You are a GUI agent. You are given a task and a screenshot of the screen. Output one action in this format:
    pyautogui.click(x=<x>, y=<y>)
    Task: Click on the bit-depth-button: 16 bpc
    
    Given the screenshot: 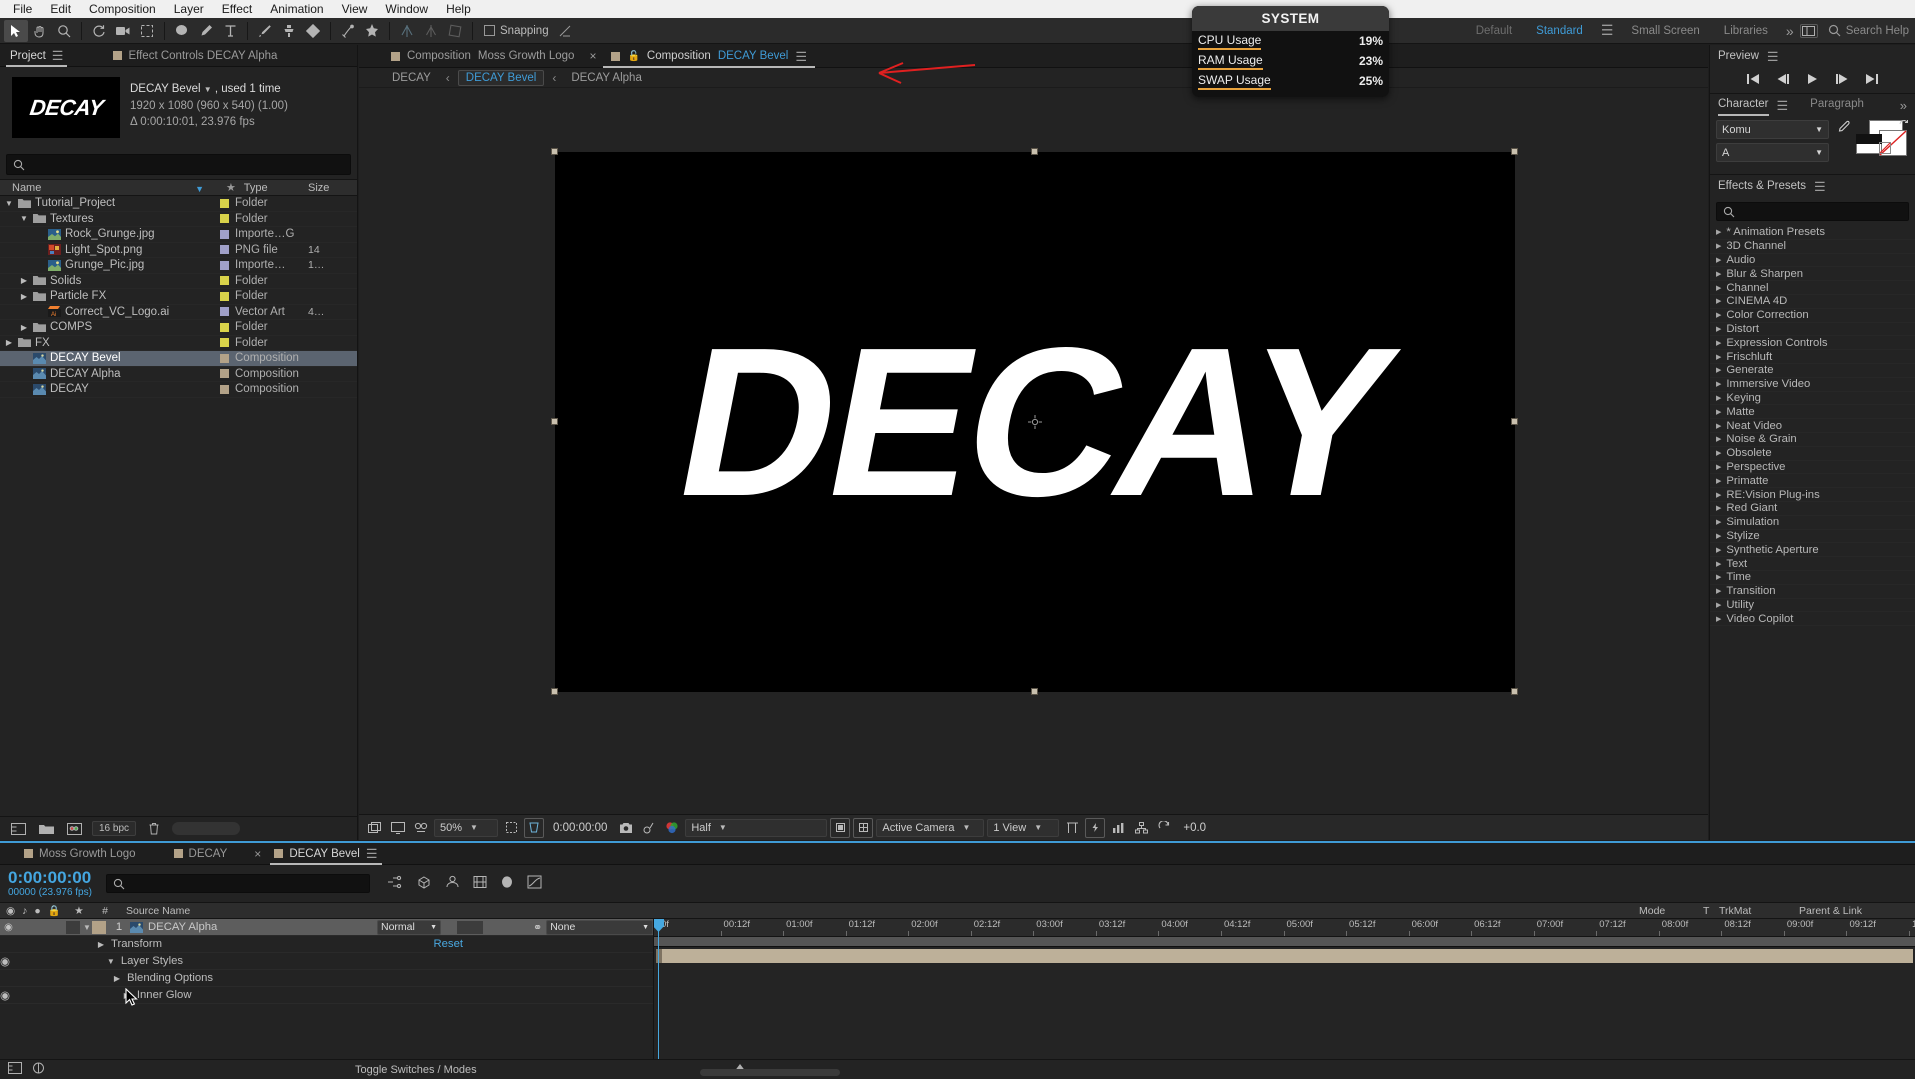 What is the action you would take?
    pyautogui.click(x=114, y=828)
    